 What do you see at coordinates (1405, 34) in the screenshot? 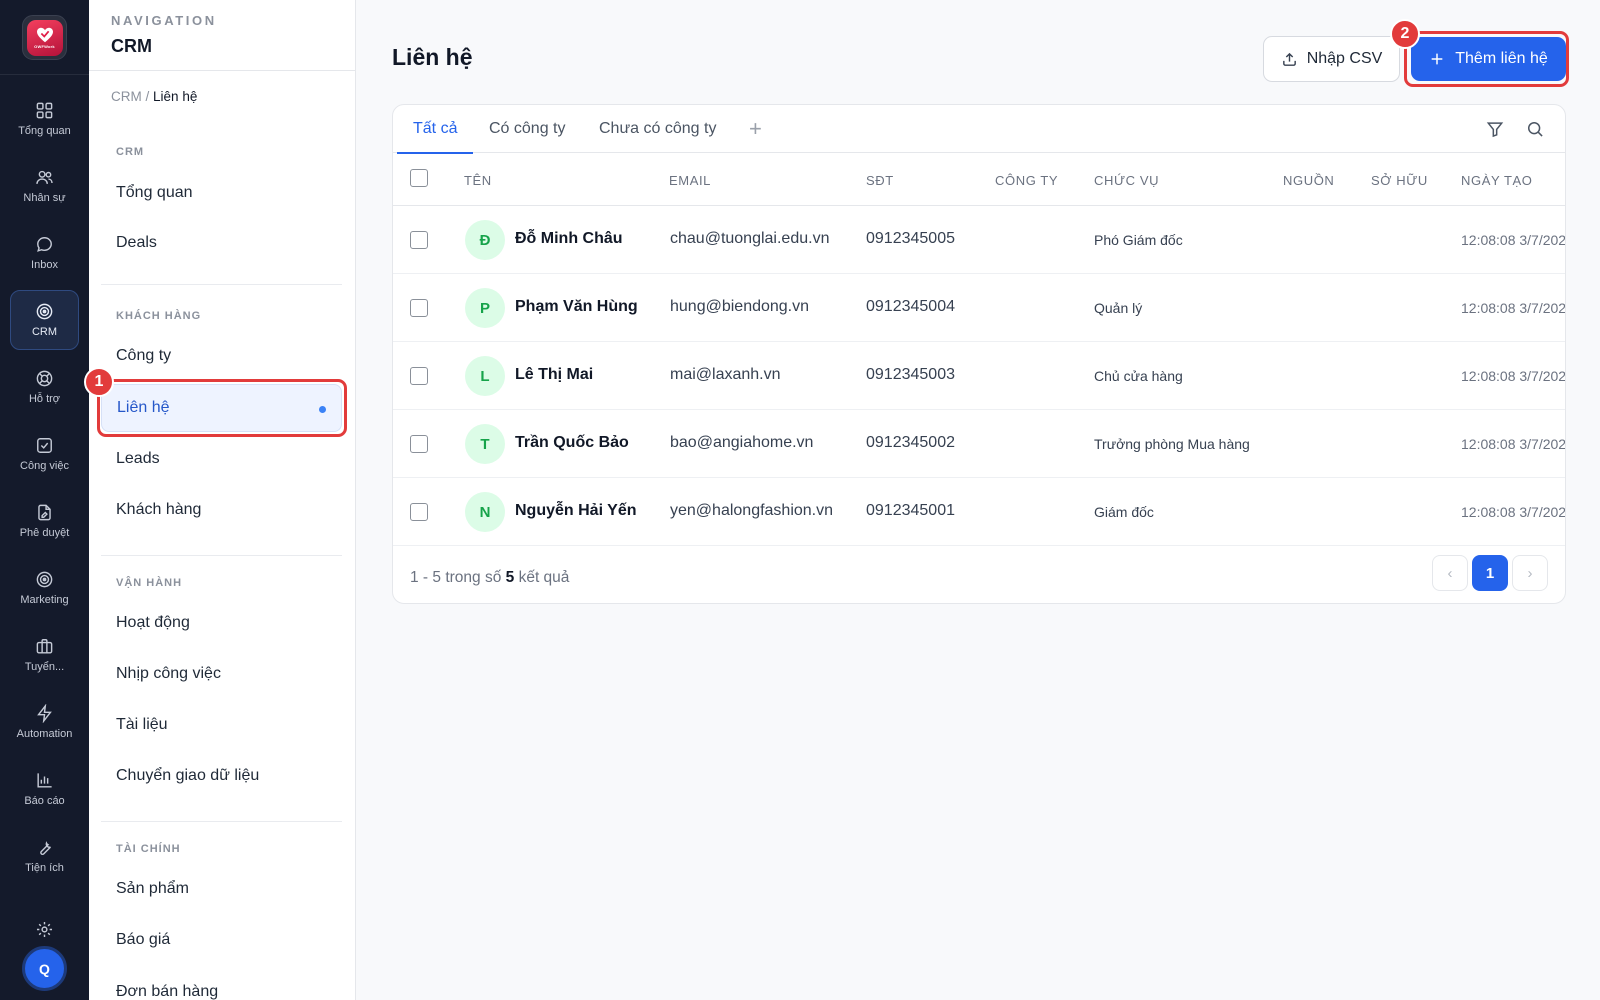
I see `annotation-badge-2: 2` at bounding box center [1405, 34].